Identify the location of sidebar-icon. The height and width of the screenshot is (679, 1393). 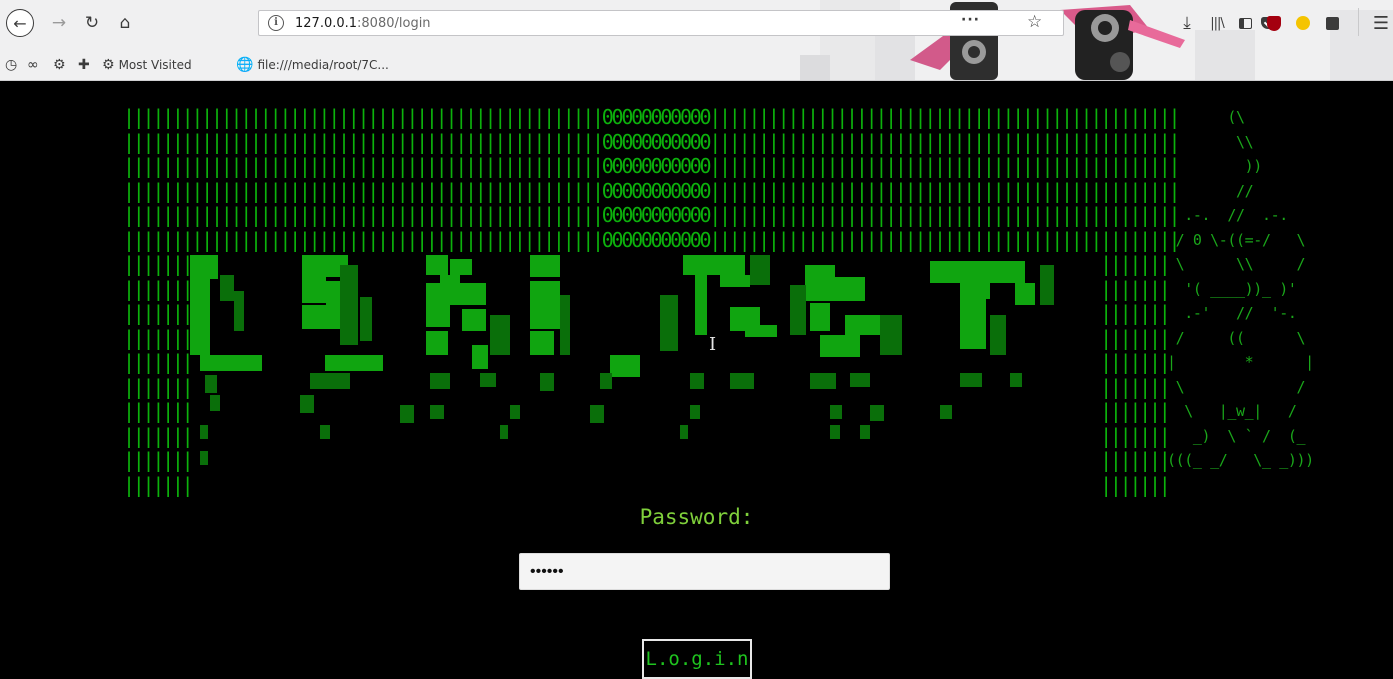
(1245, 23).